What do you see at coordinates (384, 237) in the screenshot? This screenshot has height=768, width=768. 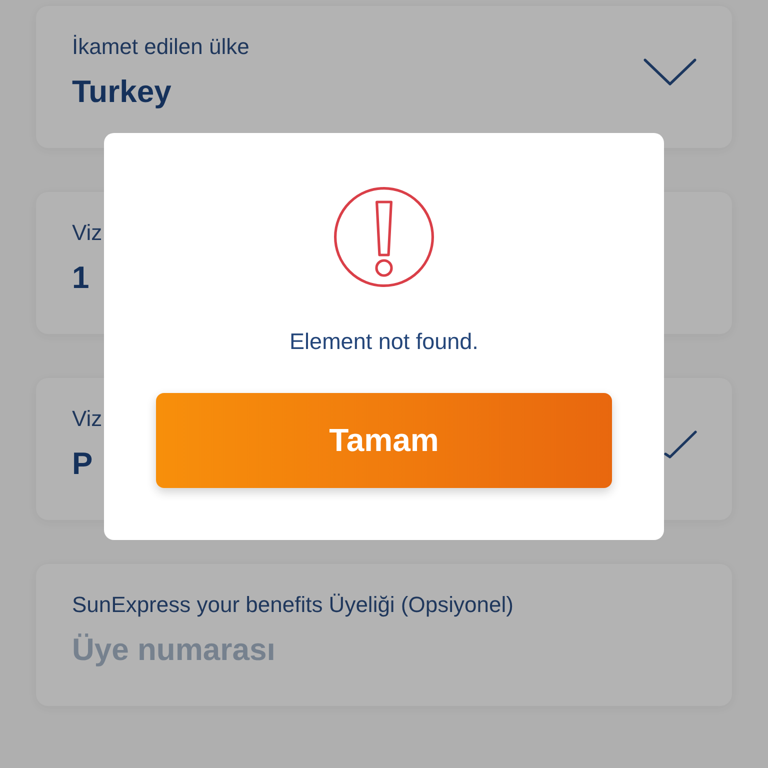 I see `alert-icon` at bounding box center [384, 237].